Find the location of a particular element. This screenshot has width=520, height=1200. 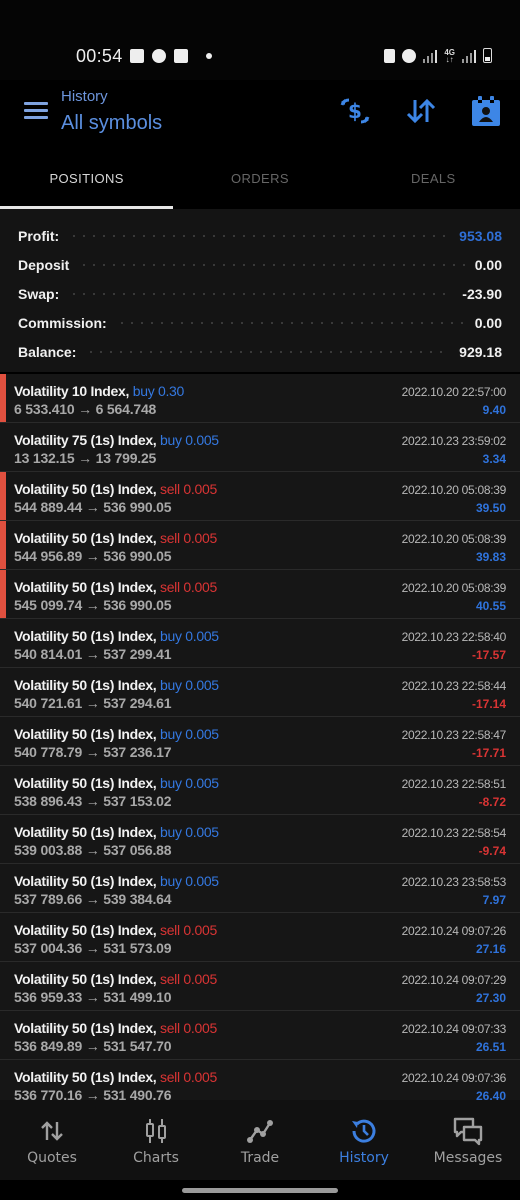

tab-positions: POSITIONS is located at coordinates (87, 182).